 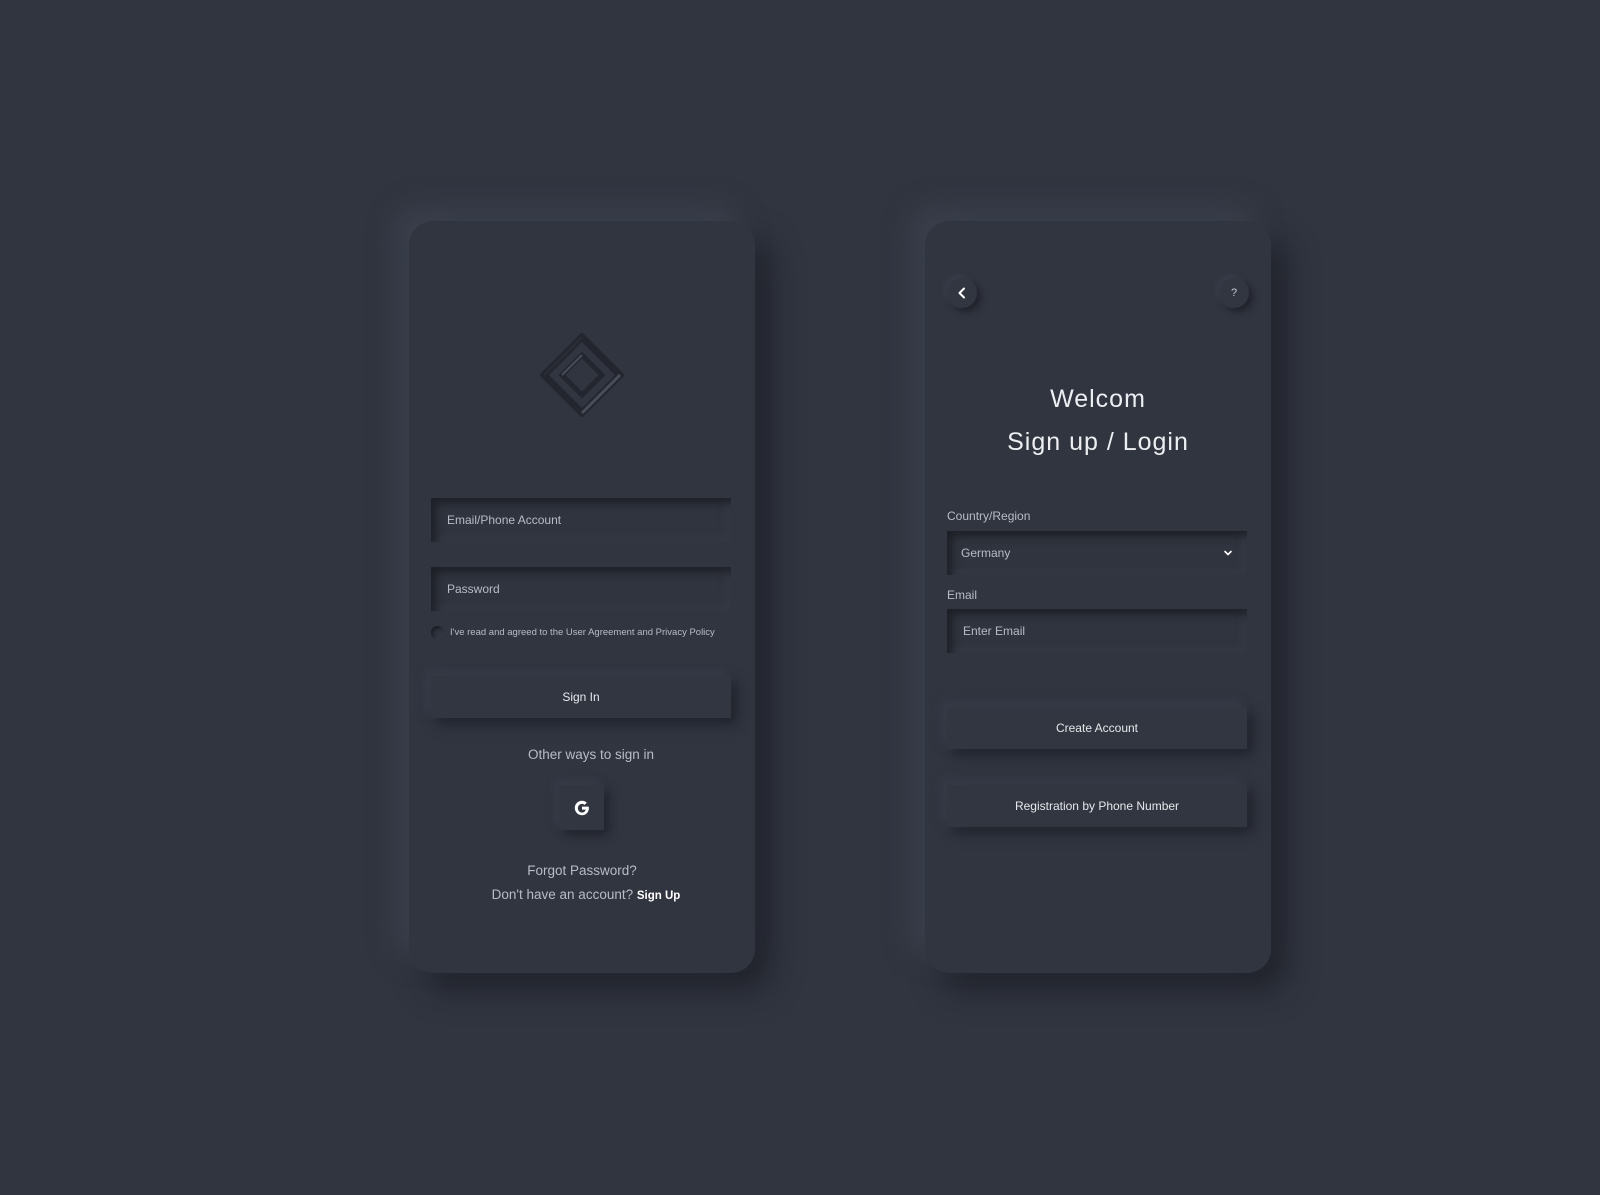 What do you see at coordinates (582, 375) in the screenshot?
I see `diamond-logo-icon` at bounding box center [582, 375].